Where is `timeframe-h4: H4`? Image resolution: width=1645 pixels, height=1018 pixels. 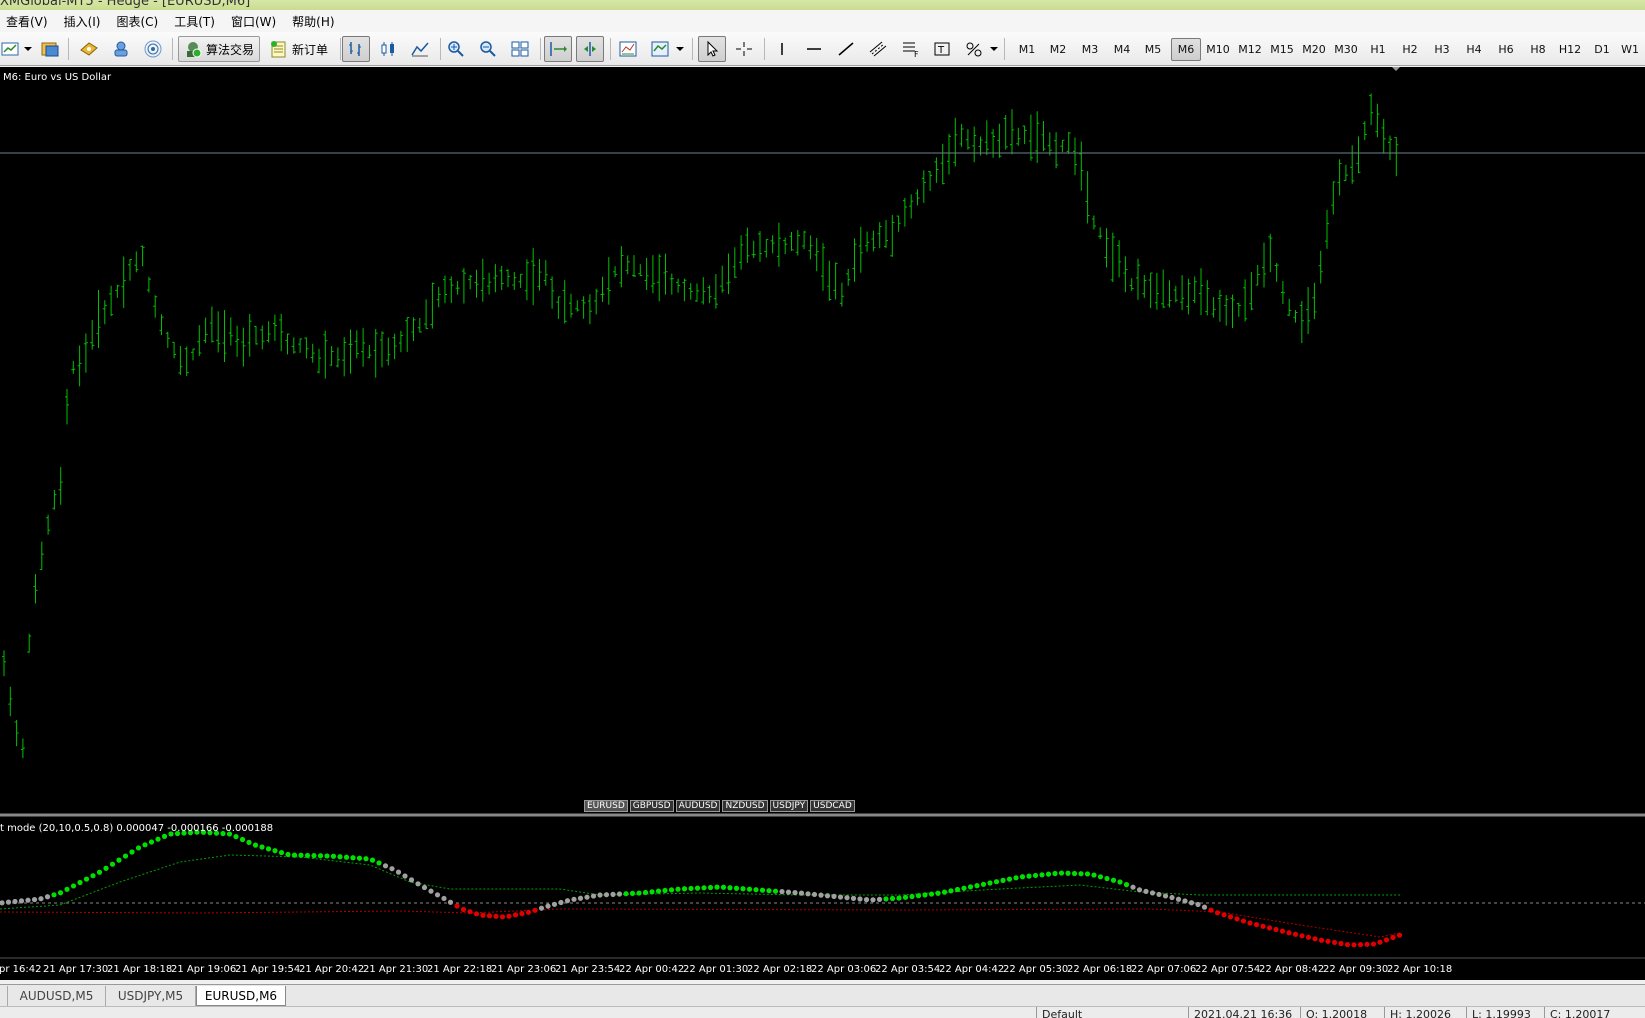 timeframe-h4: H4 is located at coordinates (1474, 49).